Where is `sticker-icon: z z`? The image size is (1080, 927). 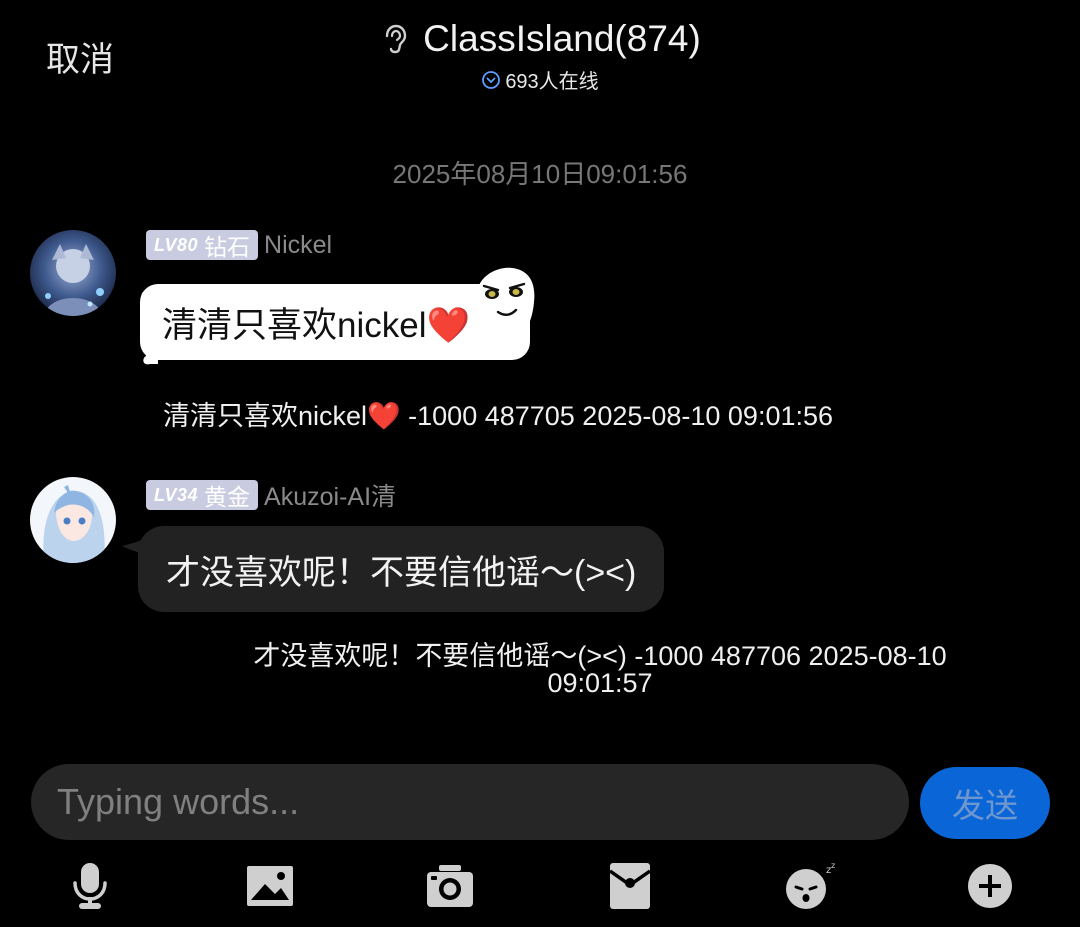 sticker-icon: z z is located at coordinates (810, 885).